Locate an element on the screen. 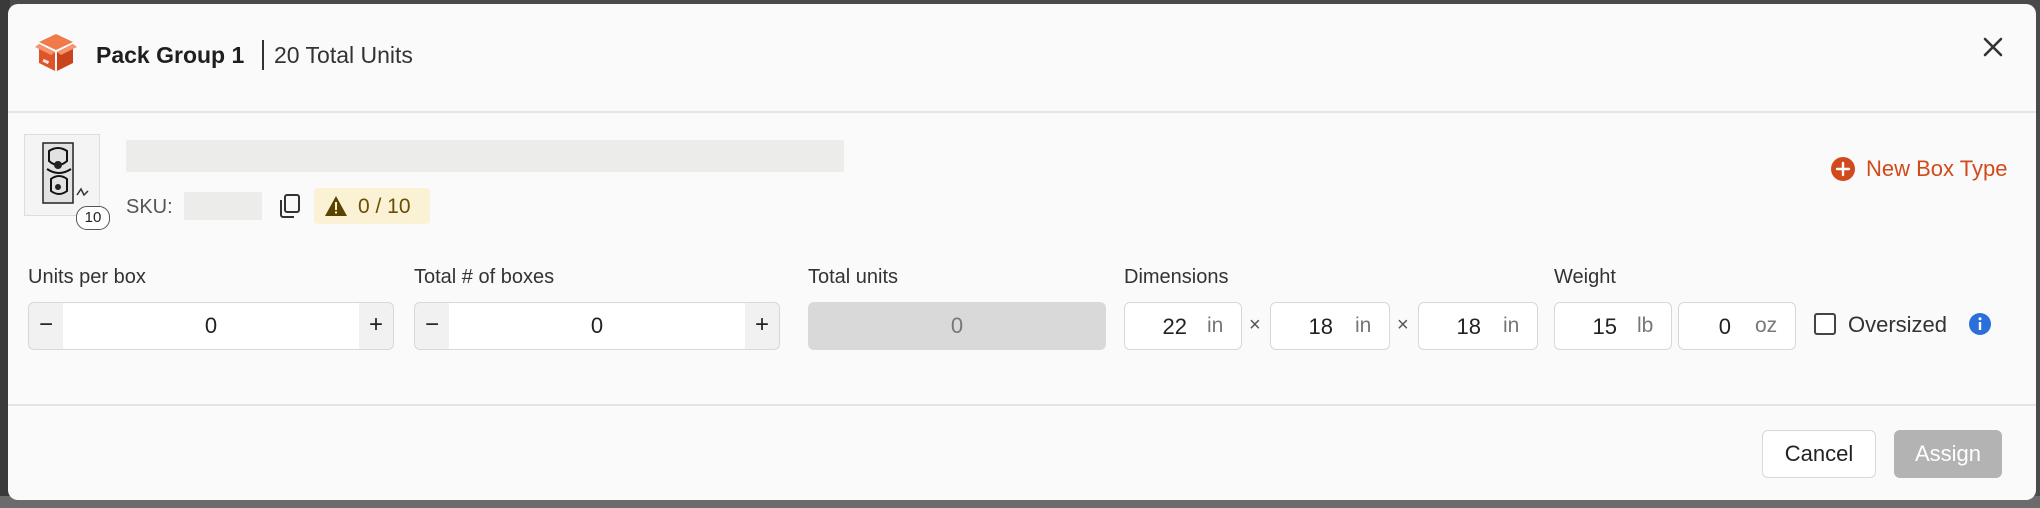 The height and width of the screenshot is (508, 2040). length-input: 22 in is located at coordinates (1183, 326).